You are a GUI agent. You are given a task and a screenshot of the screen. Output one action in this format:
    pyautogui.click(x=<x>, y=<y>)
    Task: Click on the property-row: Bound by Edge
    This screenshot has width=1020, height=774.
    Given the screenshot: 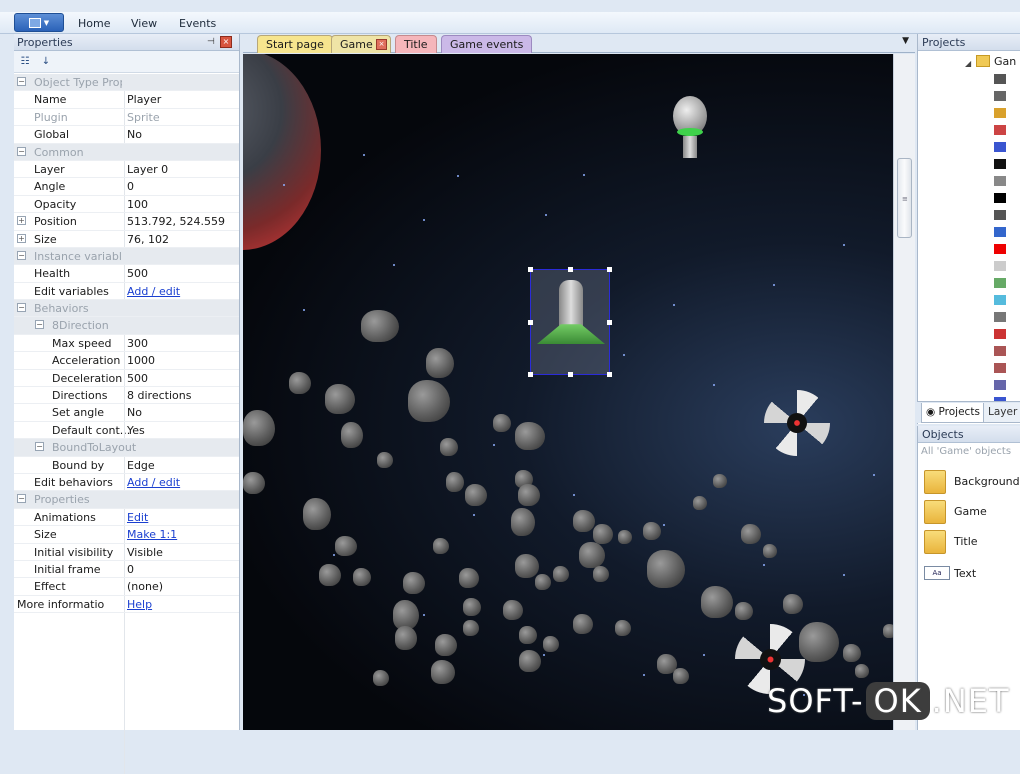 What is the action you would take?
    pyautogui.click(x=126, y=465)
    